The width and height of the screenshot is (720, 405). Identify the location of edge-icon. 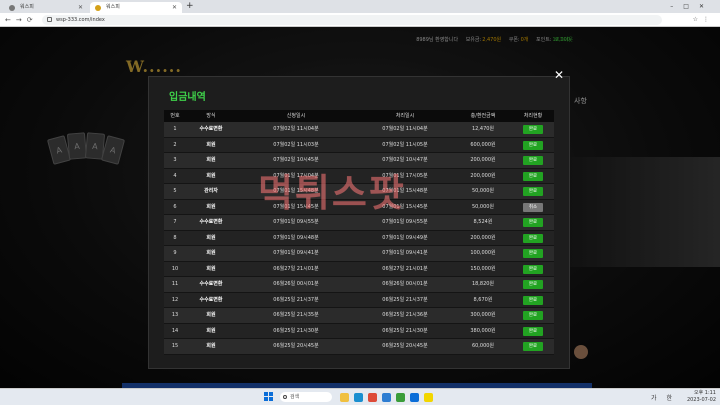
(358, 397).